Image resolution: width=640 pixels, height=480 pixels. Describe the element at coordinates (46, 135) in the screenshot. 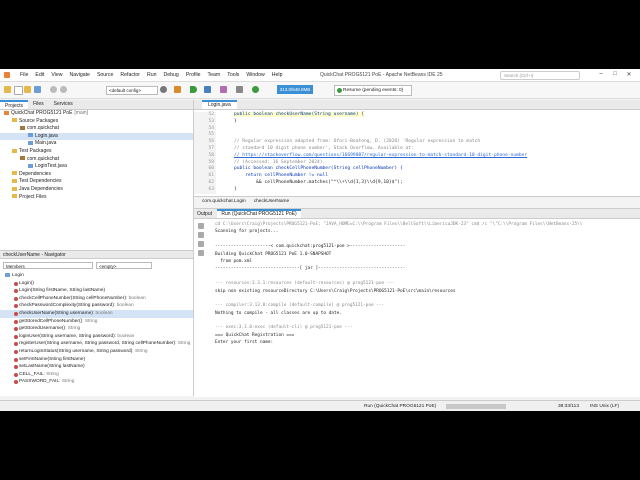

I see `tree-item-label: Login.java` at that location.